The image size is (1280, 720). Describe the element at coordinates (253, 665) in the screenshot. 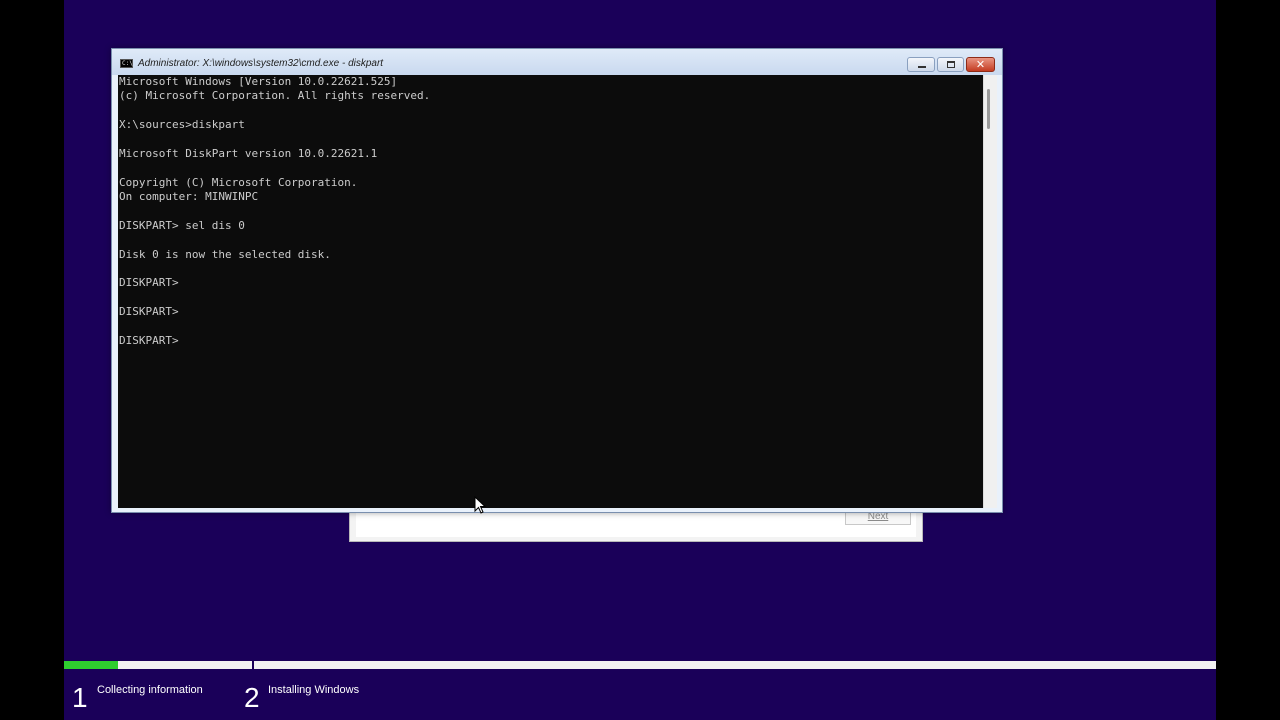

I see `progress-step-divider` at that location.